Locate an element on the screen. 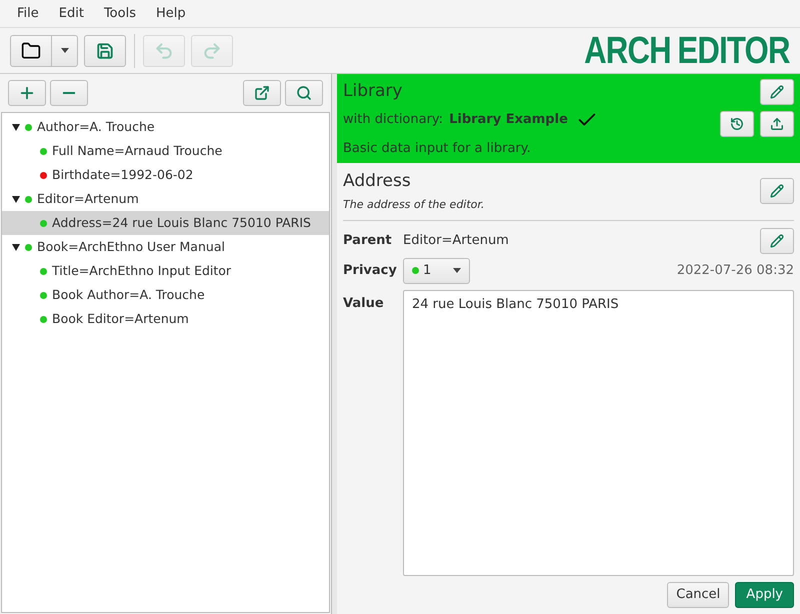 Image resolution: width=800 pixels, height=614 pixels. parent-label: Parent is located at coordinates (368, 241).